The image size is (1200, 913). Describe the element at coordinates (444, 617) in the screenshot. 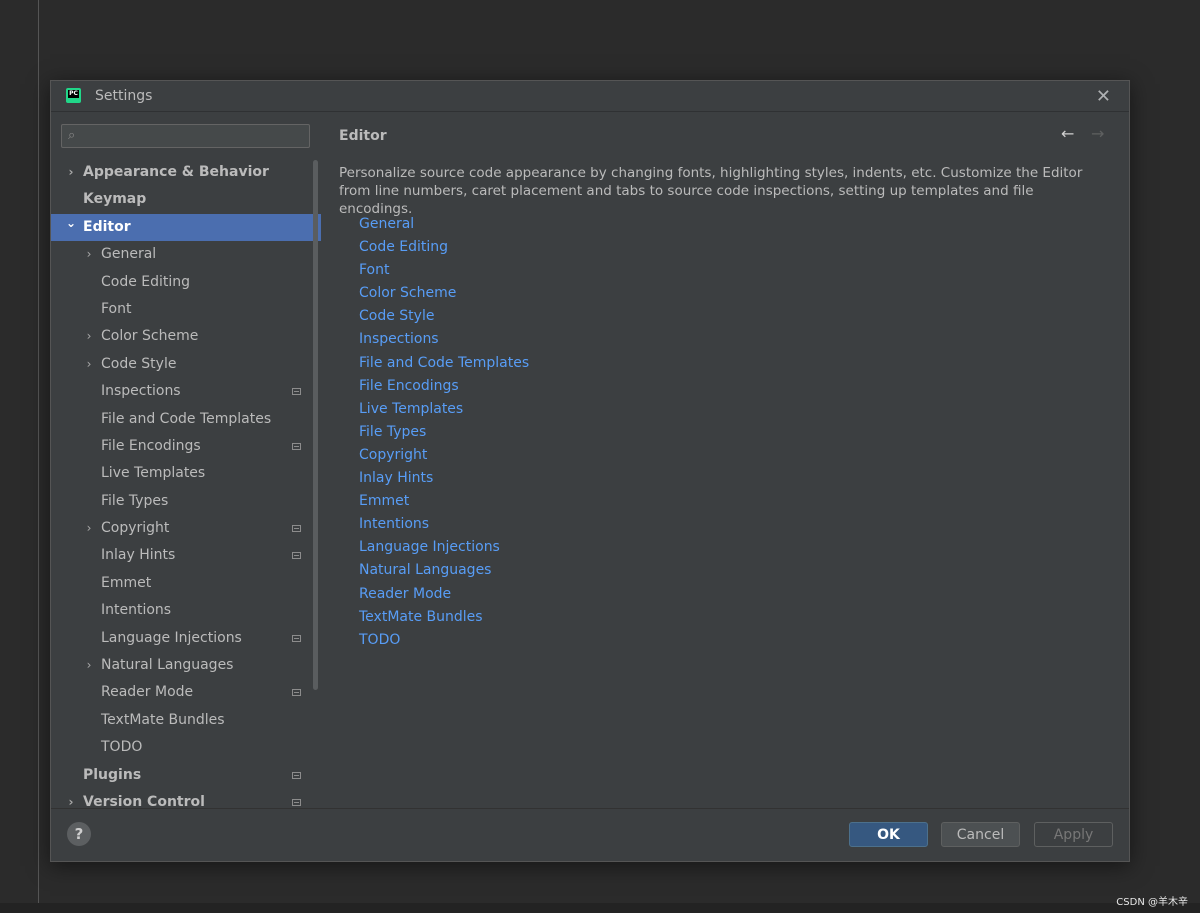

I see `subpage-link: TextMate Bundles` at that location.